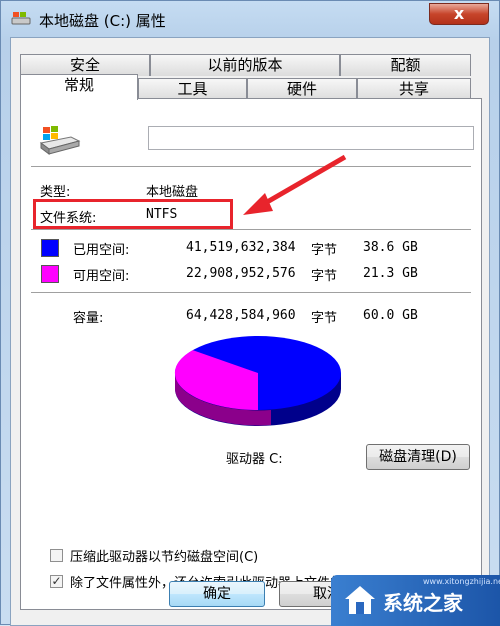 Image resolution: width=500 pixels, height=626 pixels. What do you see at coordinates (85, 65) in the screenshot?
I see `tab-security: 安全` at bounding box center [85, 65].